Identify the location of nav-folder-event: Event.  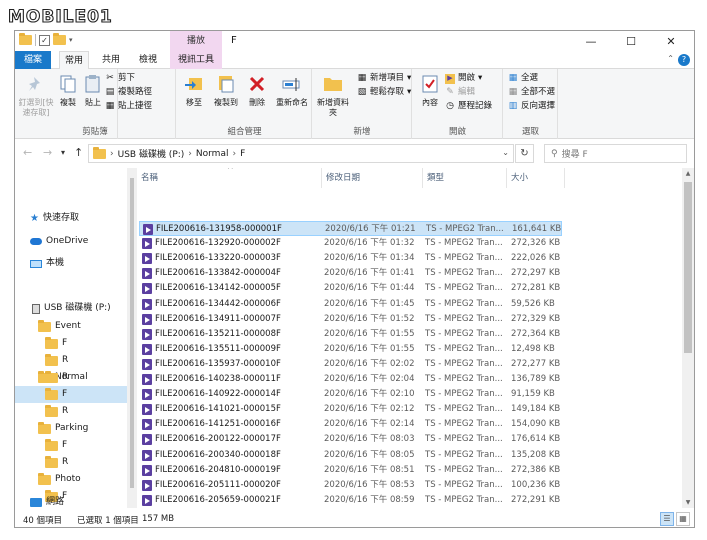
(59, 326).